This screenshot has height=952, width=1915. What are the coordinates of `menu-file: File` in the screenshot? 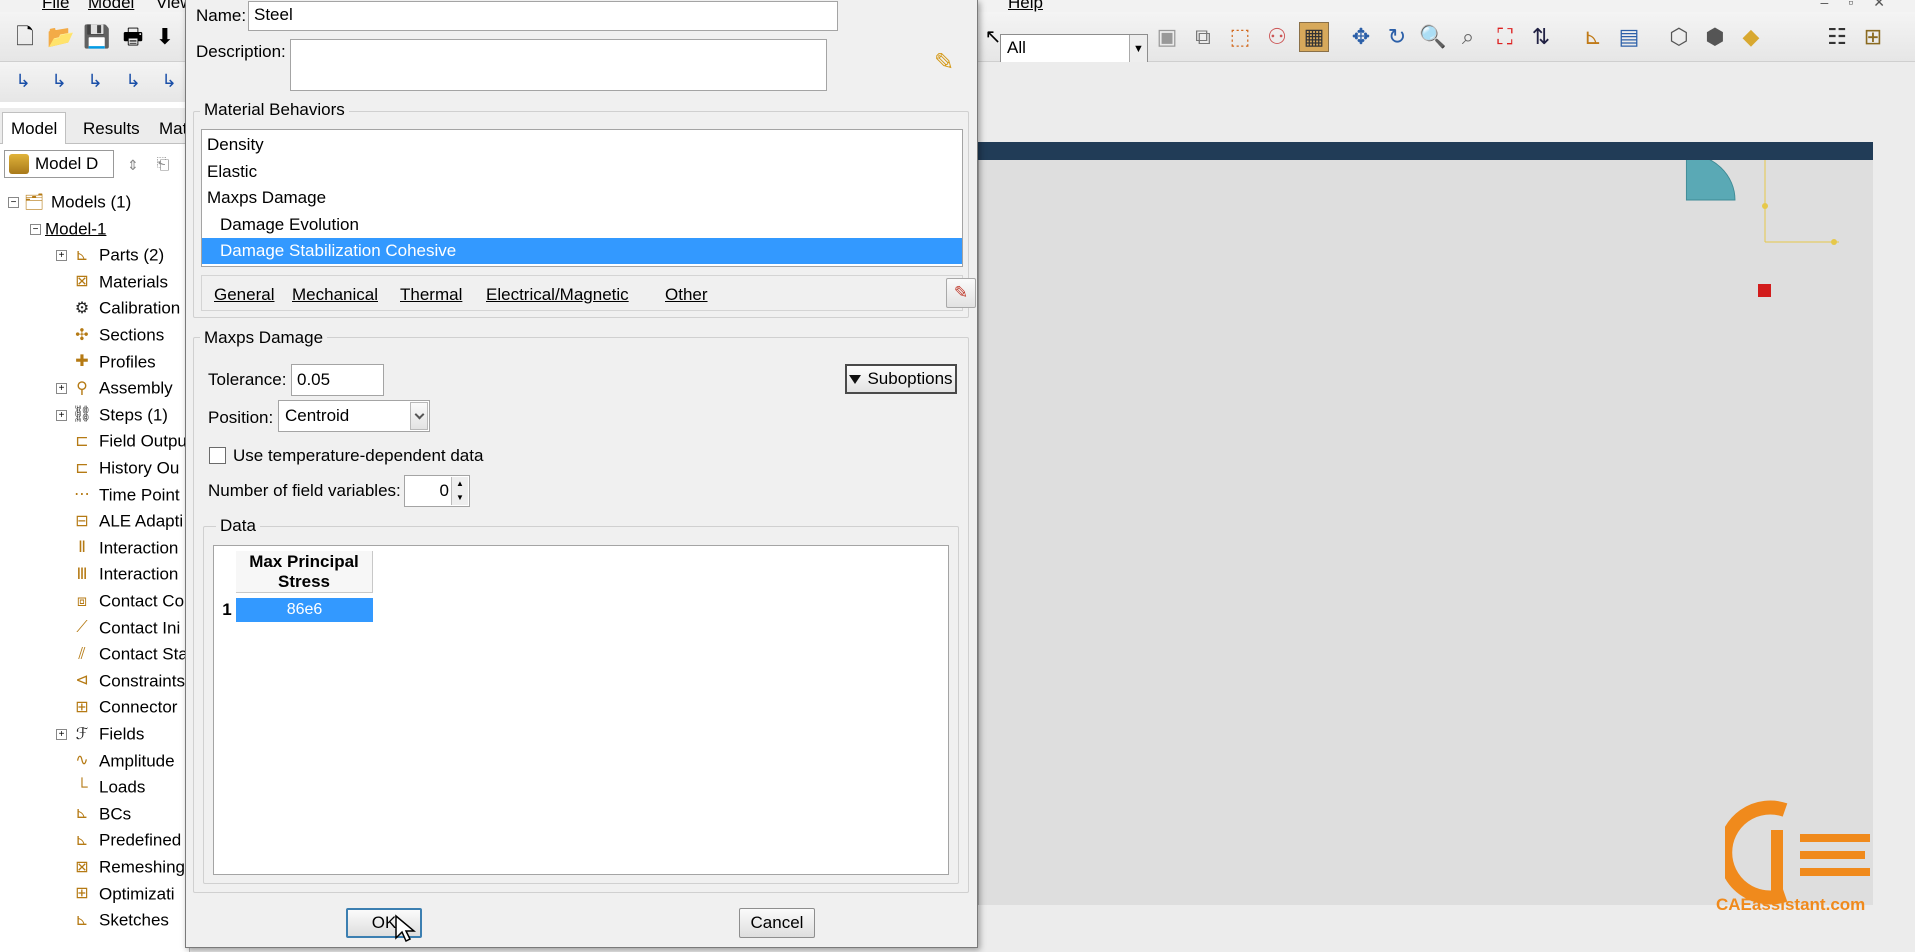 It's located at (55, 6).